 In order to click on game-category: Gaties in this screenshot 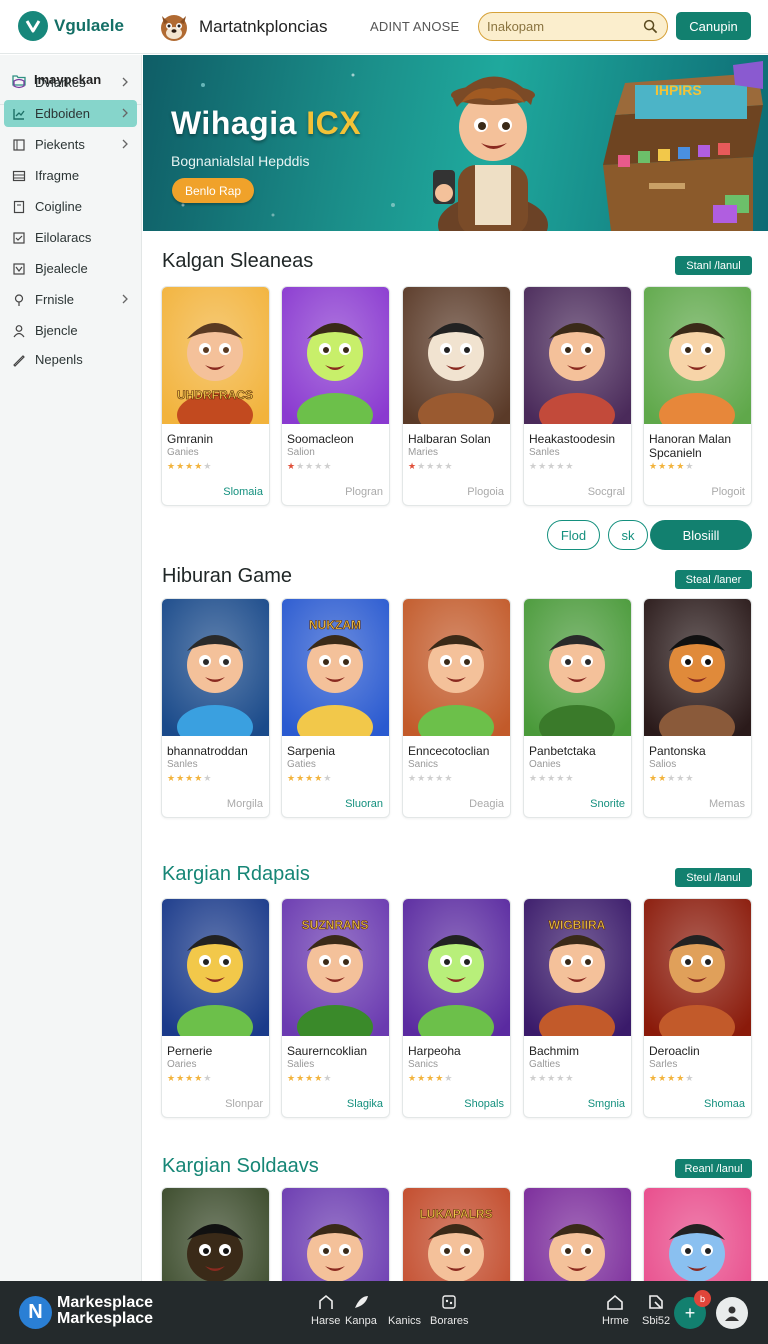, I will do `click(301, 764)`.